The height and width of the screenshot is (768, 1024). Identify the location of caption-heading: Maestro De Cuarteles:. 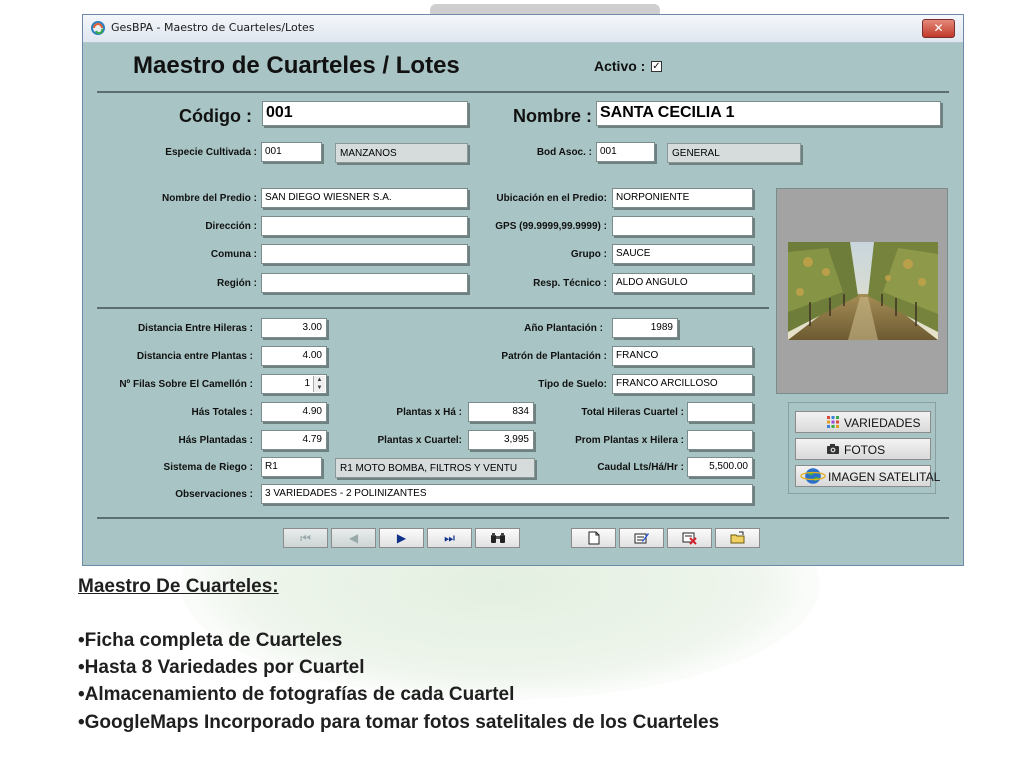
(178, 586).